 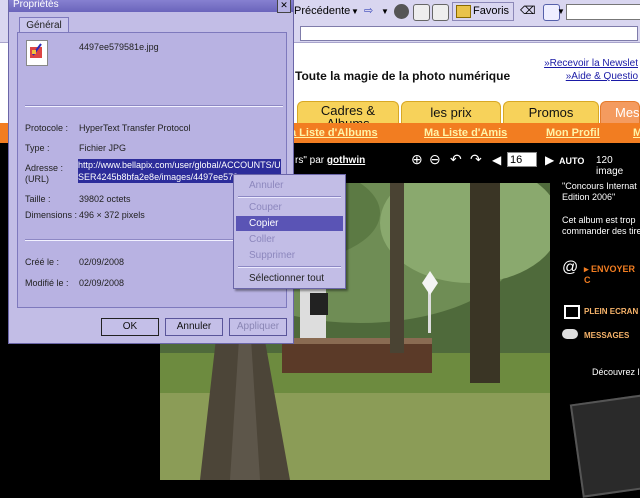 What do you see at coordinates (289, 278) in the screenshot?
I see `menu-item-select-all: Sélectionner tout` at bounding box center [289, 278].